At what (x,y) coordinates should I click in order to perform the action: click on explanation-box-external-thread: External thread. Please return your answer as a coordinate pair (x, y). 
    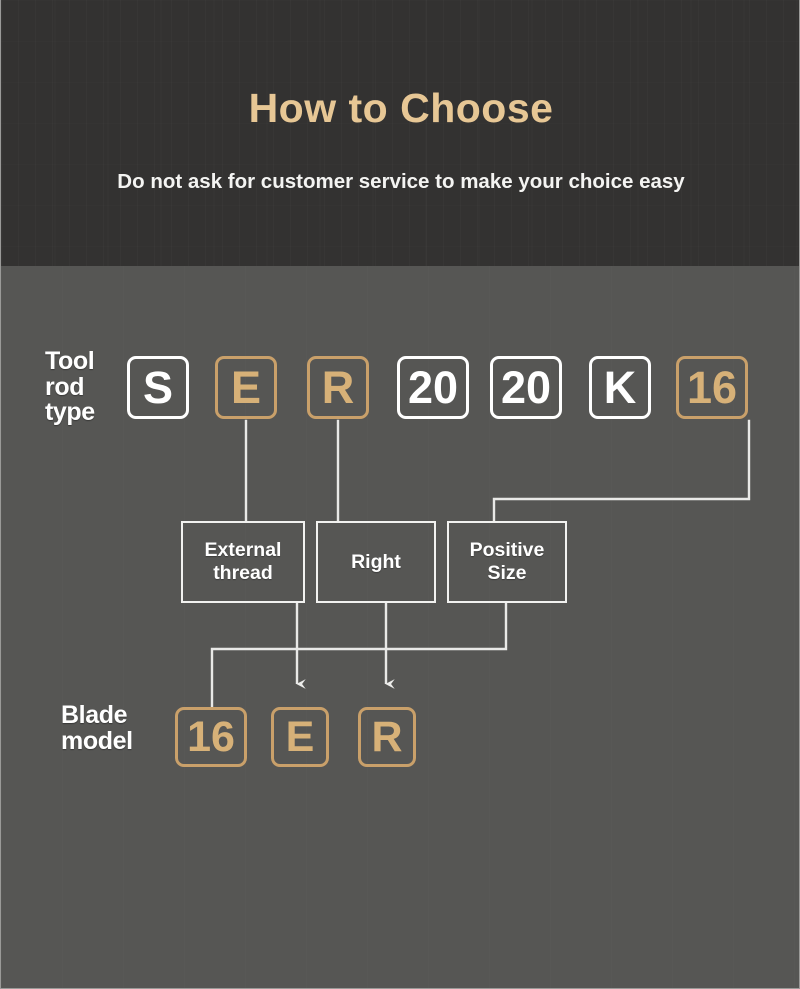
    Looking at the image, I should click on (243, 562).